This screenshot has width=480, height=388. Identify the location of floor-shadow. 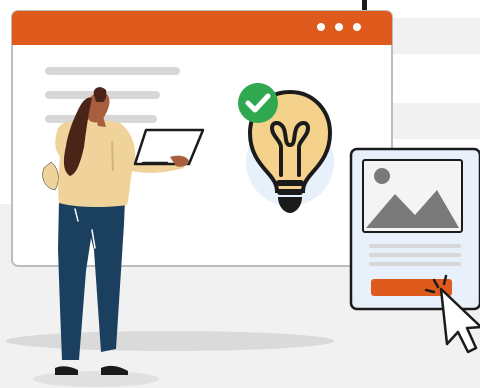
(170, 341).